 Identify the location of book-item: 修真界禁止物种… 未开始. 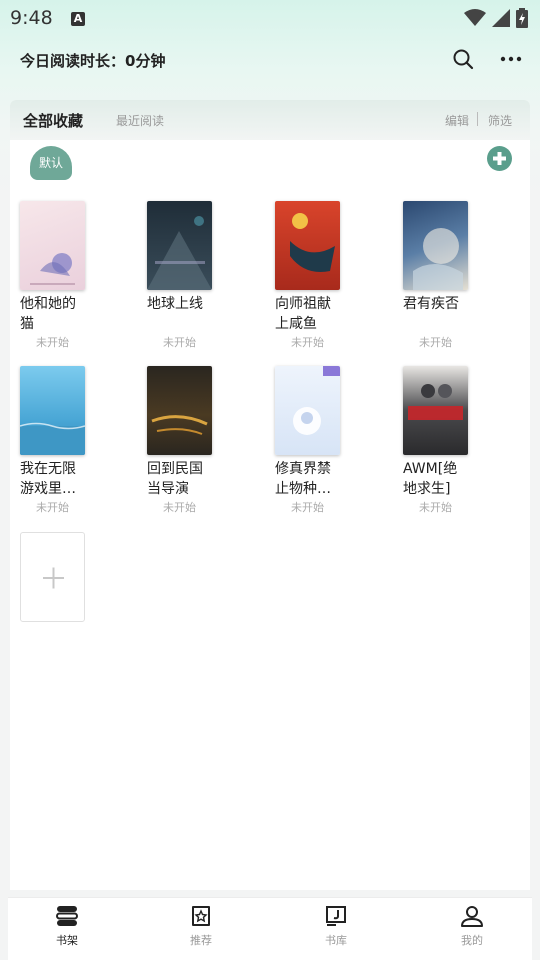
(325, 440).